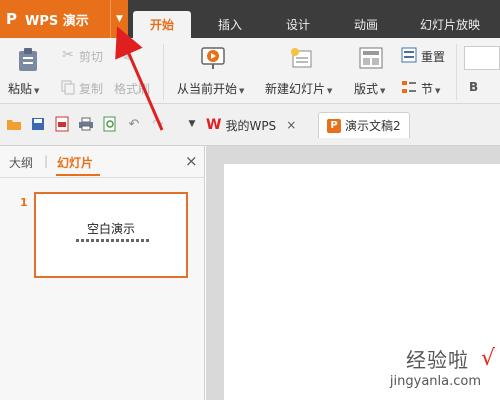 The image size is (500, 400). Describe the element at coordinates (134, 124) in the screenshot. I see `undo-icon: ↶` at that location.